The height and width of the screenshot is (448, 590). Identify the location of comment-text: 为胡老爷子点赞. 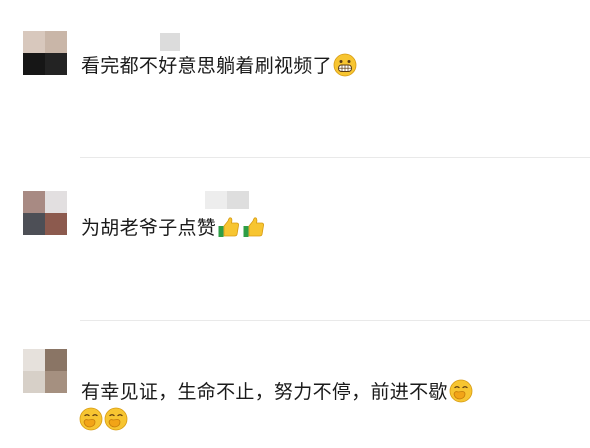
(173, 228).